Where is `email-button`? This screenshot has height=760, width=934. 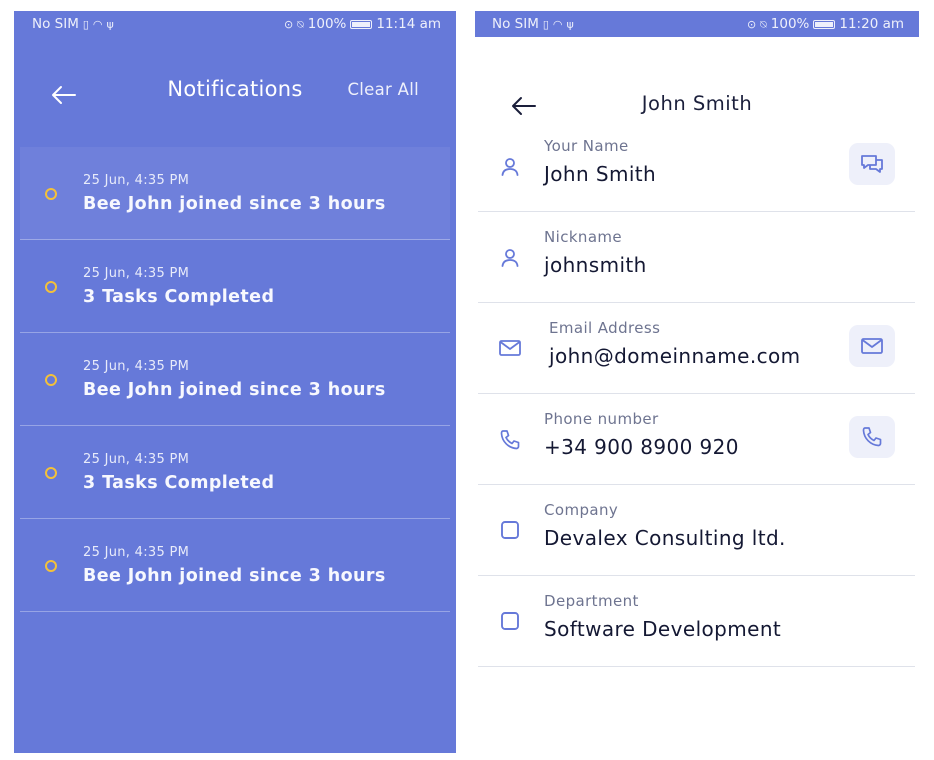
email-button is located at coordinates (872, 346).